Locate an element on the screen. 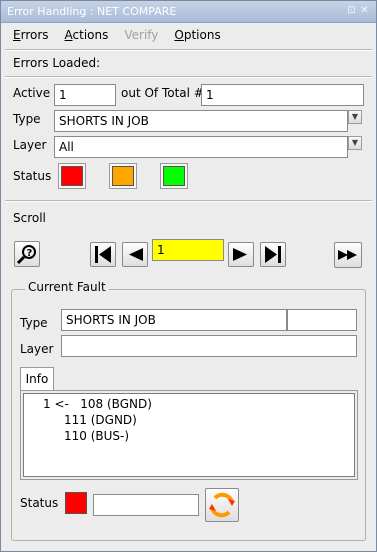 The width and height of the screenshot is (377, 552). menu-errors: Errors is located at coordinates (31, 35).